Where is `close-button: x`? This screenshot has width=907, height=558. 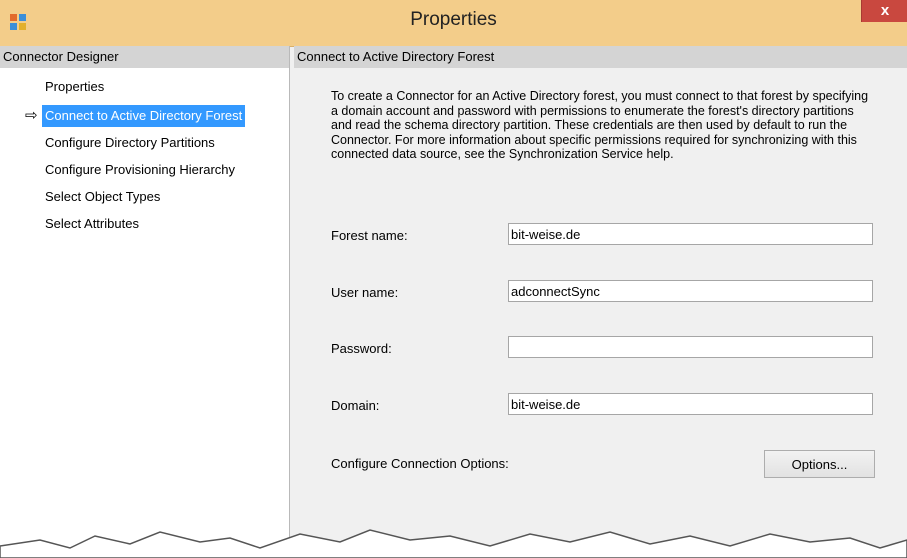 close-button: x is located at coordinates (884, 11).